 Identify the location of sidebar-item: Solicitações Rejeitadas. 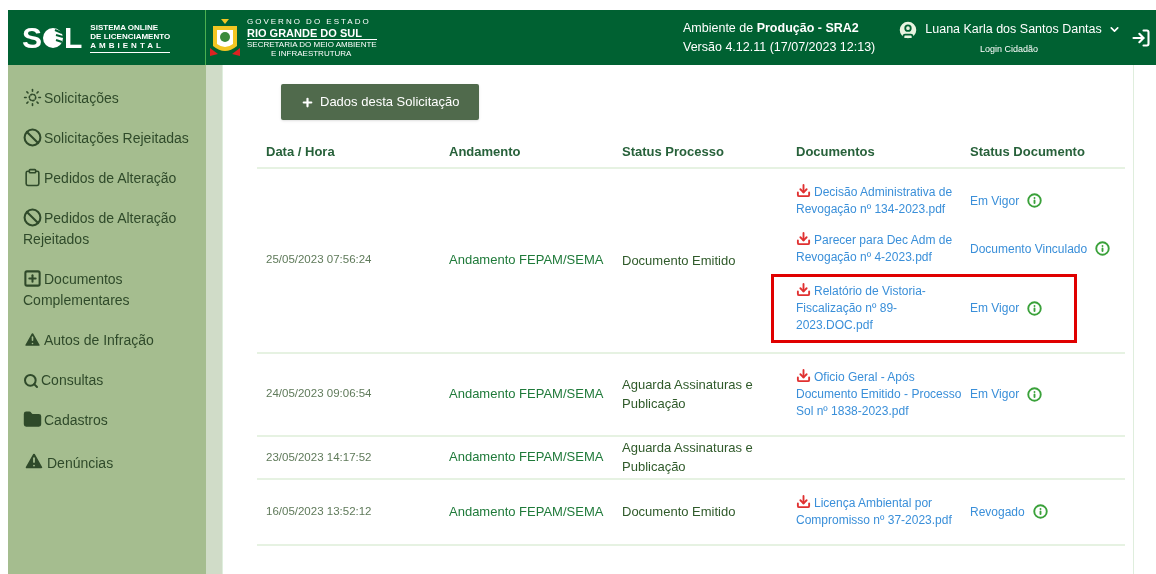
(111, 138).